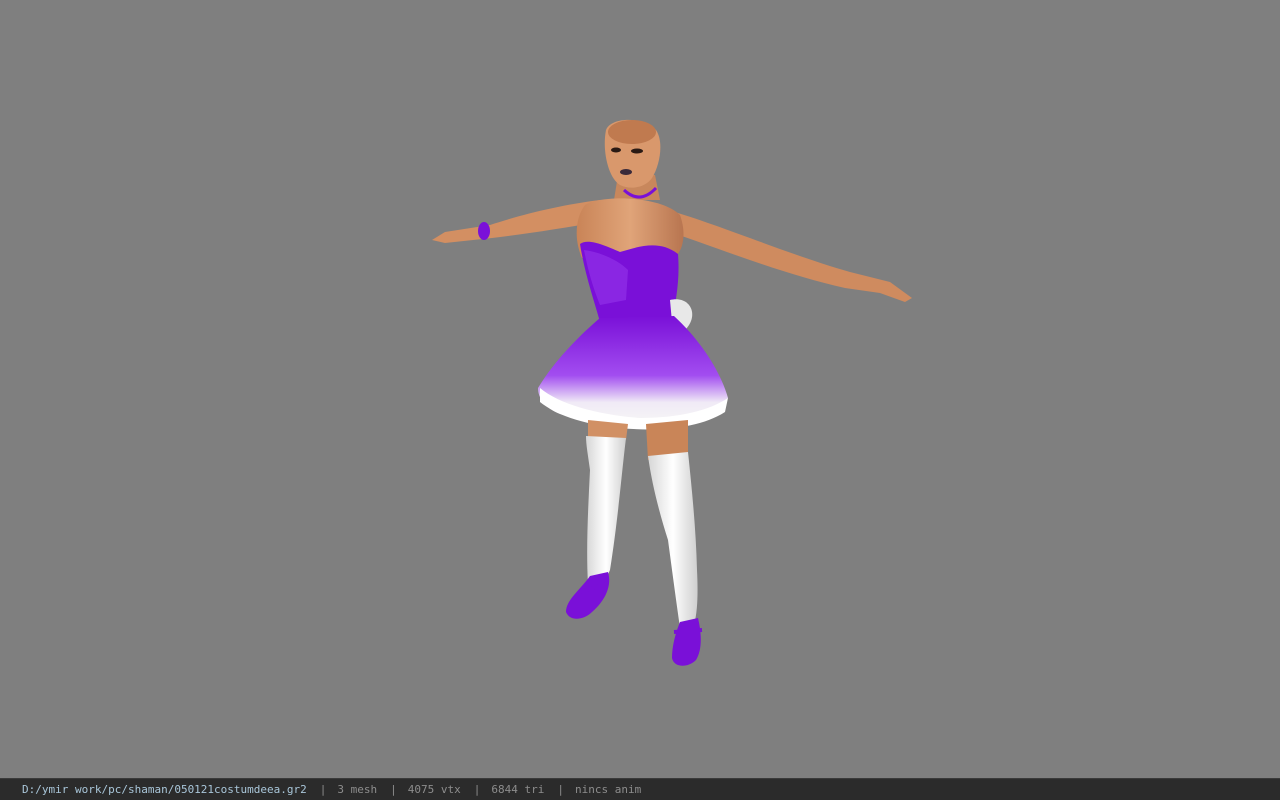 The width and height of the screenshot is (1280, 800). What do you see at coordinates (790, 256) in the screenshot?
I see `right-arm` at bounding box center [790, 256].